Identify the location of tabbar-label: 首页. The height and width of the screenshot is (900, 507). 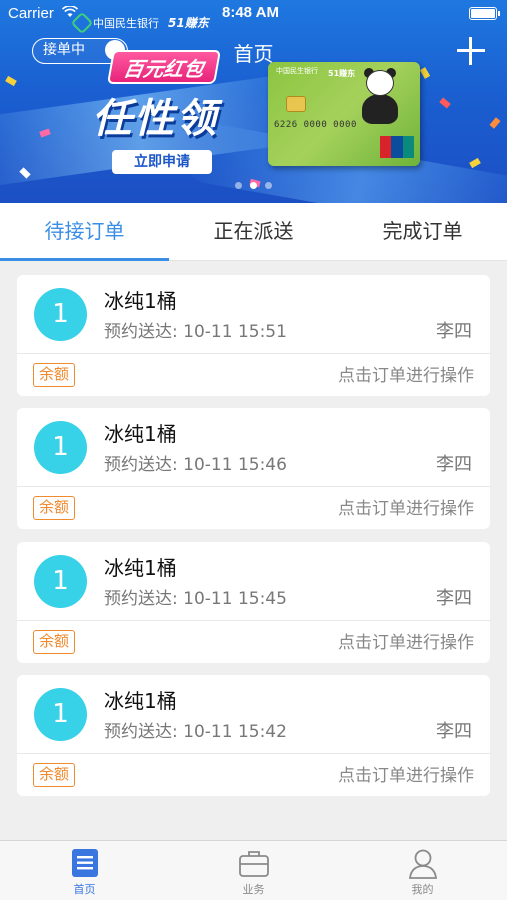
(84, 889).